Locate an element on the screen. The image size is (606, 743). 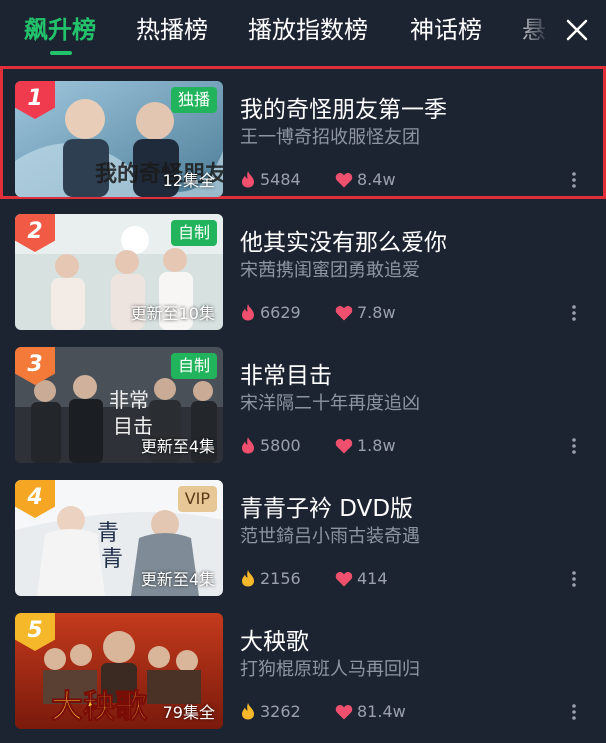
likes-stat: 7.8w is located at coordinates (365, 312).